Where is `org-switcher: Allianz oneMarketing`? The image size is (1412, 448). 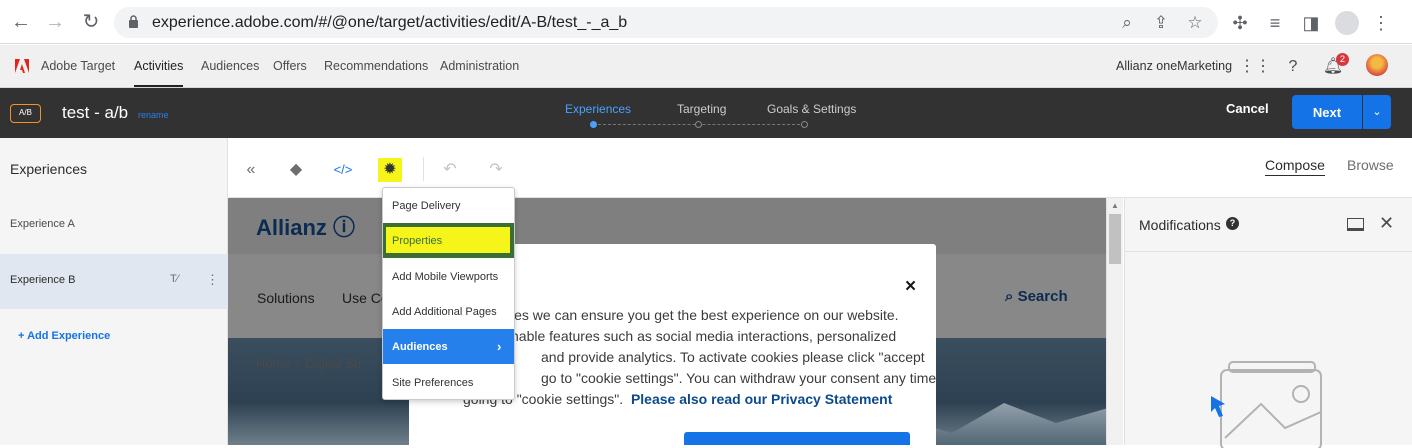
org-switcher: Allianz oneMarketing is located at coordinates (1174, 66).